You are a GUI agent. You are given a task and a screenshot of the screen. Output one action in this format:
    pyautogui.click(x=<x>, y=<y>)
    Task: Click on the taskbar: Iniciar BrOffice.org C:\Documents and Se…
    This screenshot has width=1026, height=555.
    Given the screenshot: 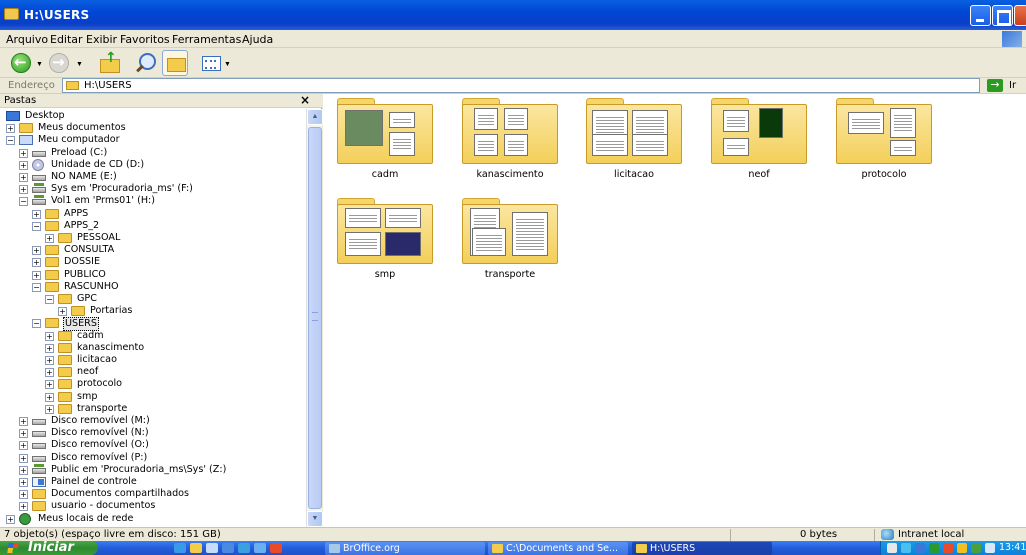 What is the action you would take?
    pyautogui.click(x=513, y=548)
    